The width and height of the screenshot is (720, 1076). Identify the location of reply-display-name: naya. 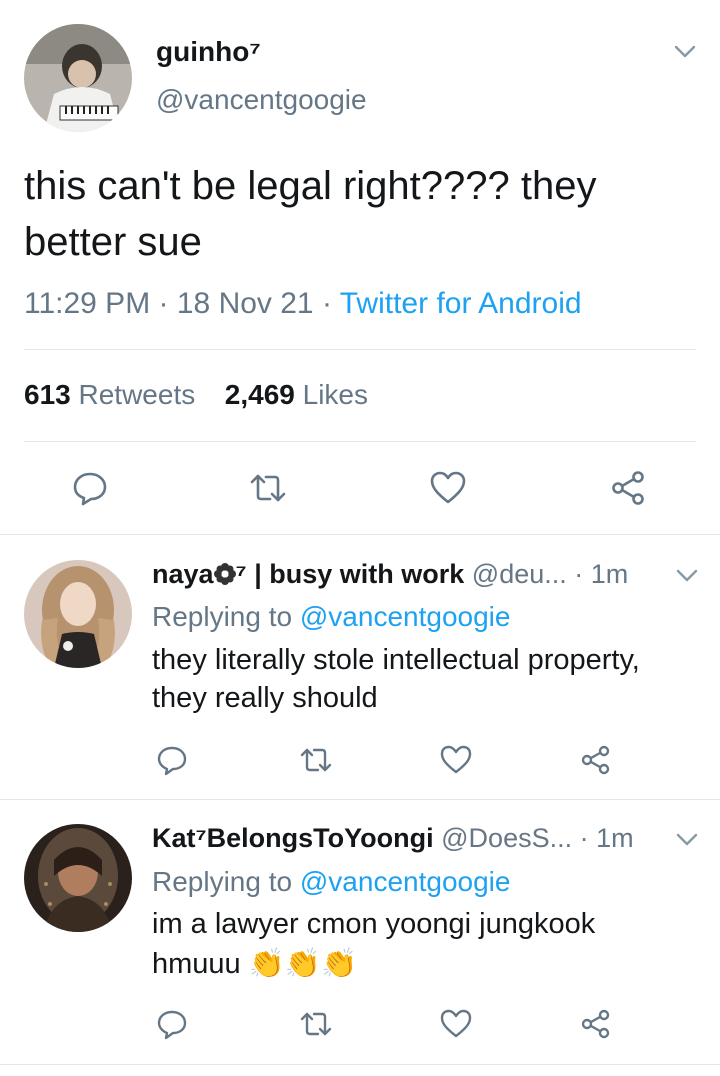
(183, 574).